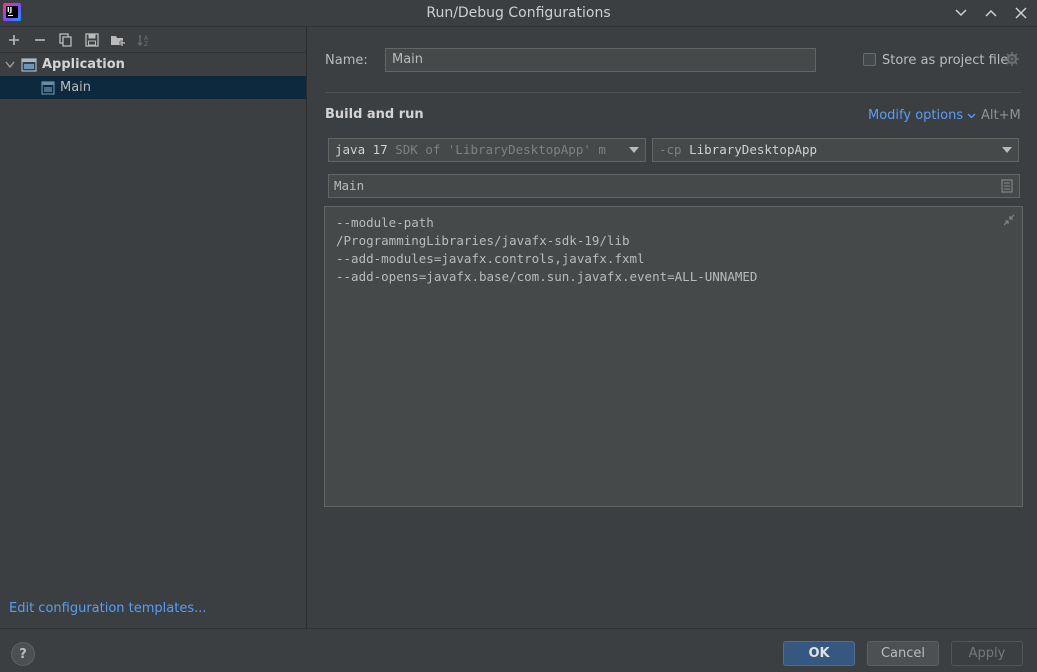 The height and width of the screenshot is (672, 1037). What do you see at coordinates (916, 115) in the screenshot?
I see `modify-options-label: Modify options` at bounding box center [916, 115].